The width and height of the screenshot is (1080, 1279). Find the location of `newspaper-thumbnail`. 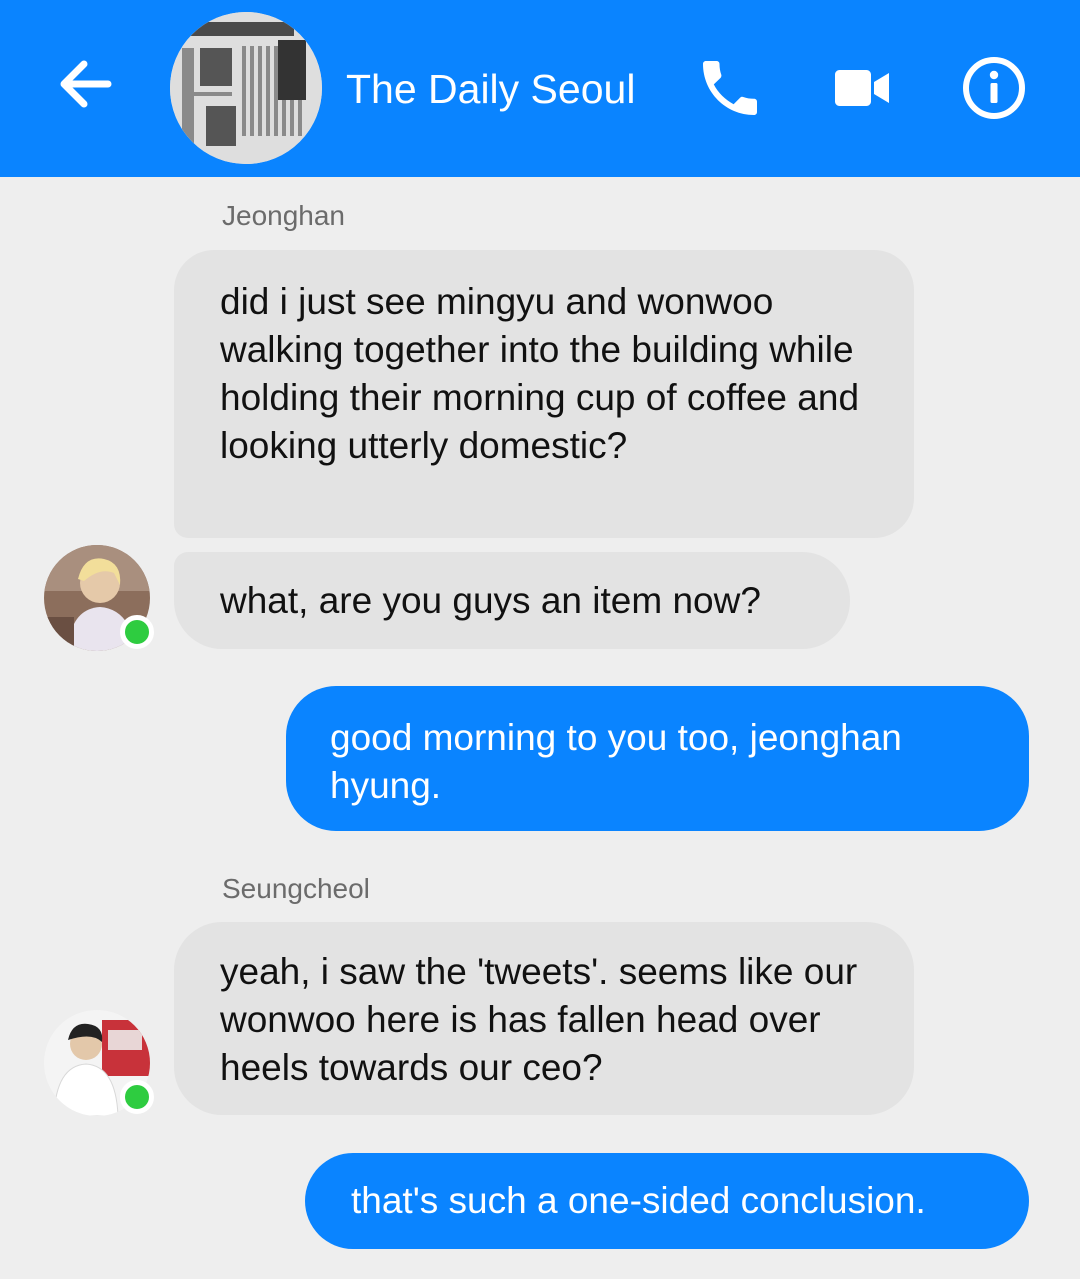

newspaper-thumbnail is located at coordinates (246, 88).